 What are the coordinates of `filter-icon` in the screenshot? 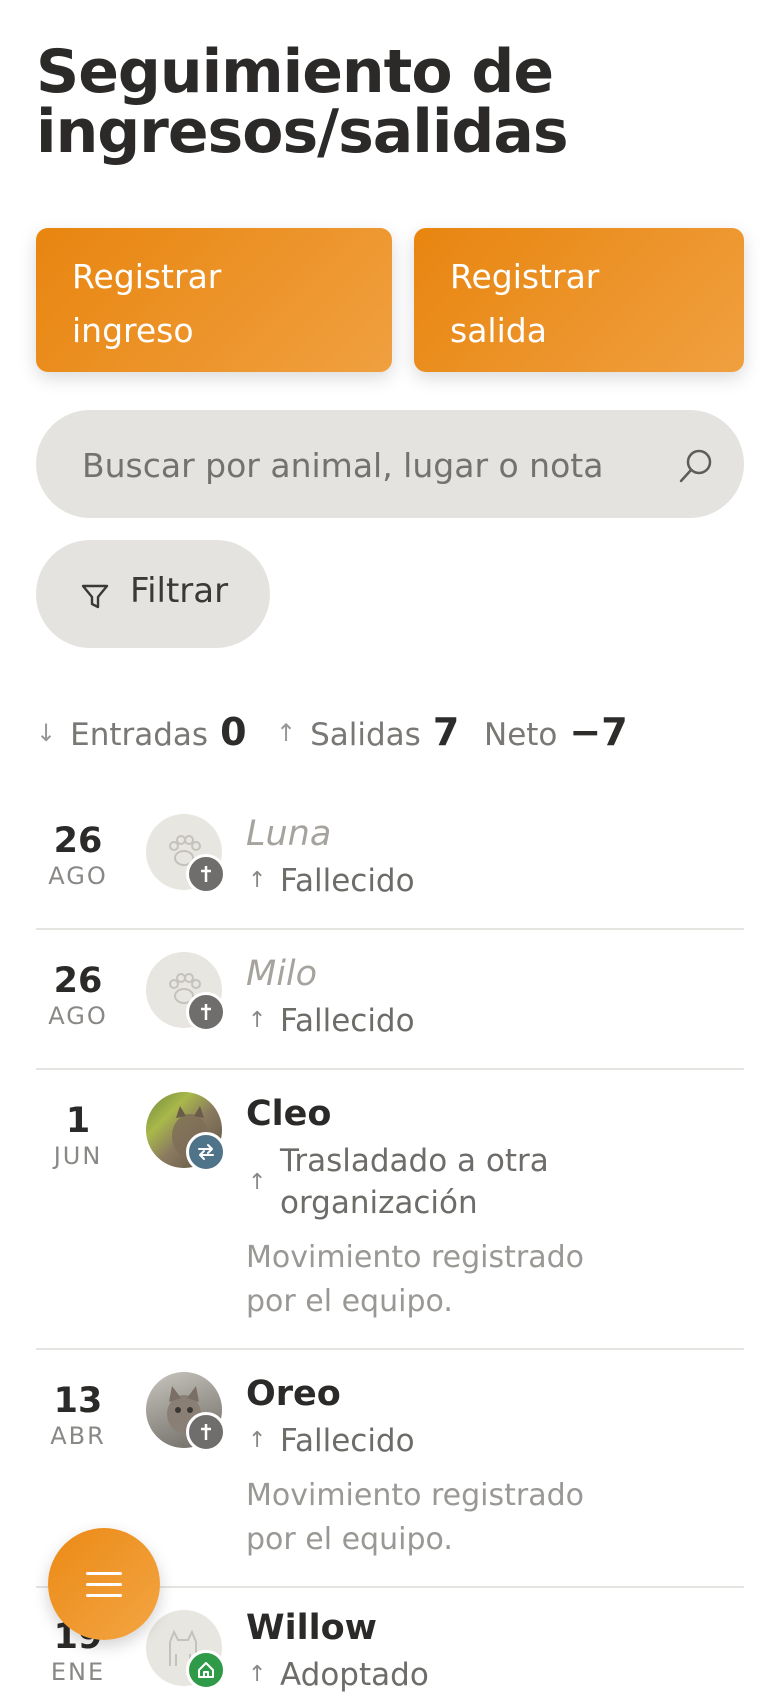 It's located at (95, 596).